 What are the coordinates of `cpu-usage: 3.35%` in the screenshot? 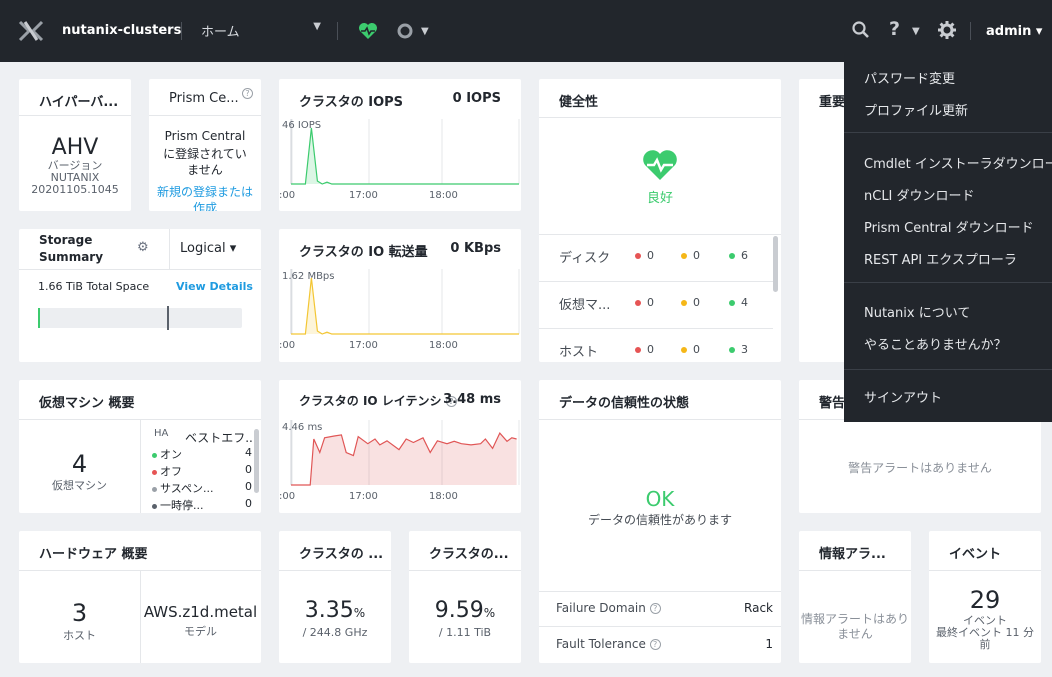 It's located at (335, 610).